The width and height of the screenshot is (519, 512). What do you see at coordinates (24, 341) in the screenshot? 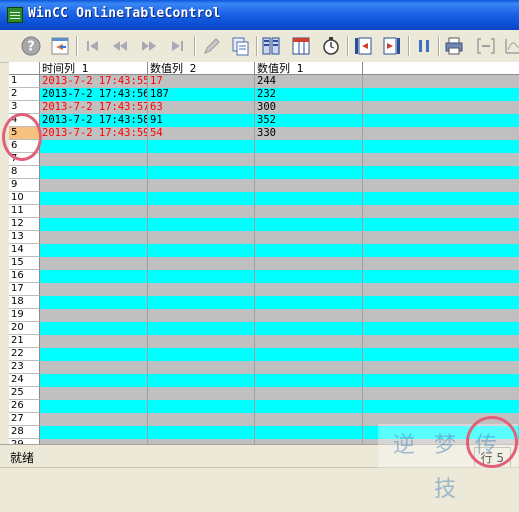
I see `row-number: 21` at bounding box center [24, 341].